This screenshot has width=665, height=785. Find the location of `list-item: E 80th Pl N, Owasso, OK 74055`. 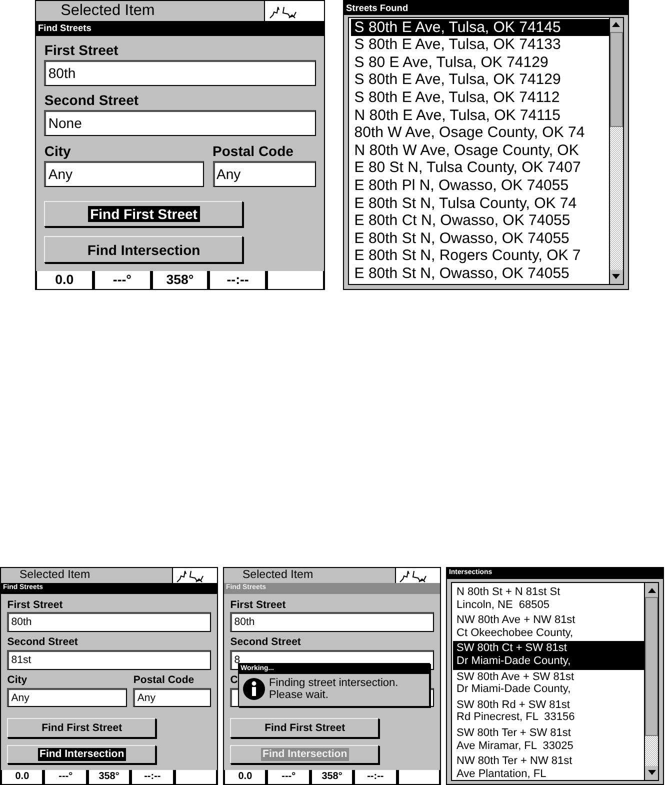

list-item: E 80th Pl N, Owasso, OK 74055 is located at coordinates (480, 186).